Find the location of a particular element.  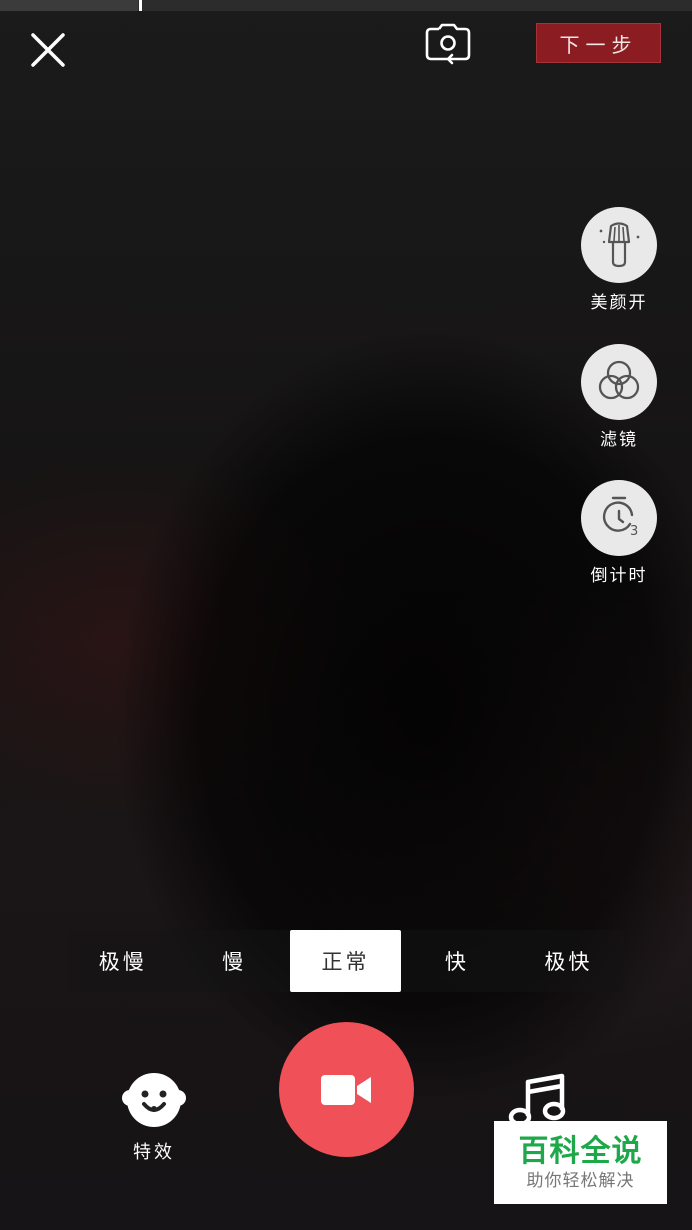

countdown-button: 3 is located at coordinates (619, 518).